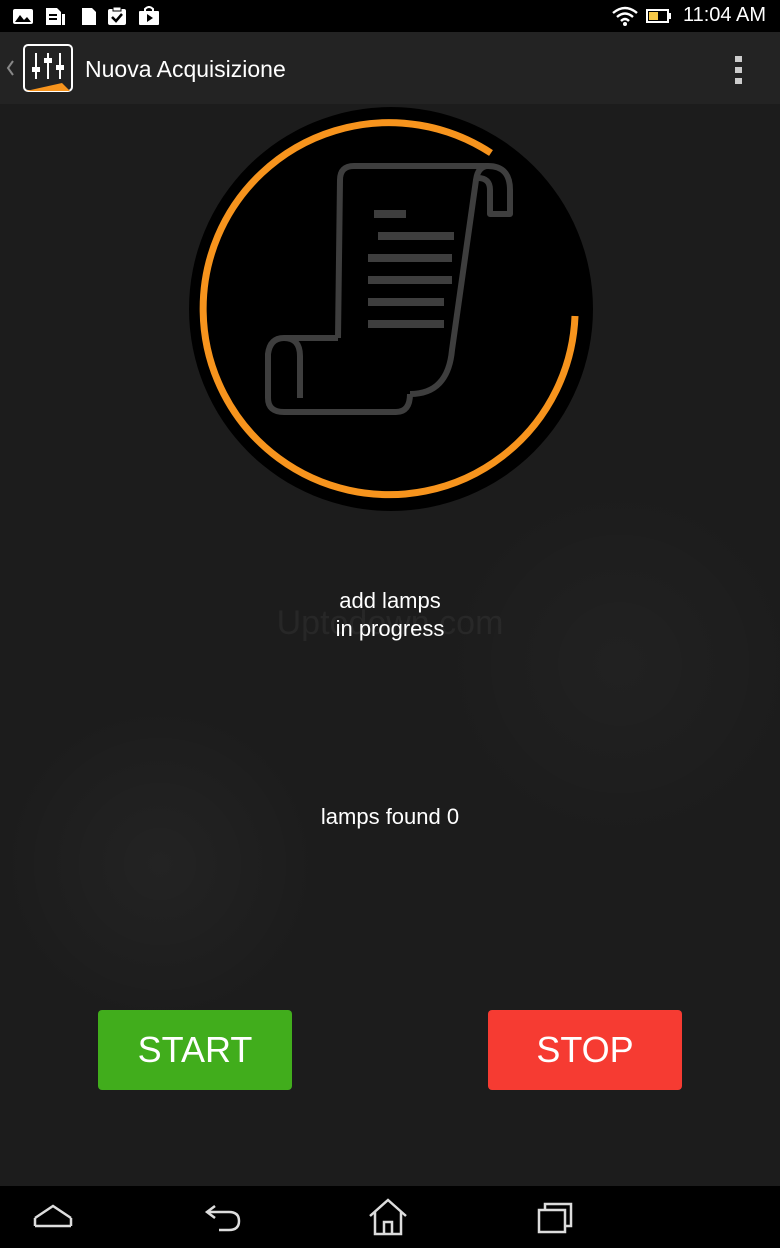 Image resolution: width=780 pixels, height=1248 pixels. Describe the element at coordinates (53, 1217) in the screenshot. I see `collapse-icon` at that location.